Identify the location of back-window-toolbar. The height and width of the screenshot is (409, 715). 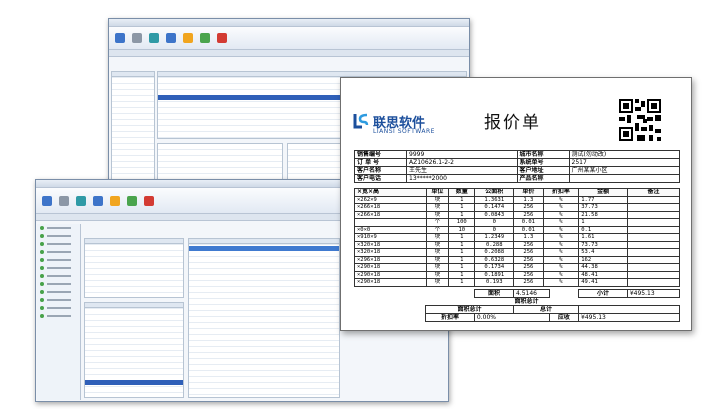
(289, 38).